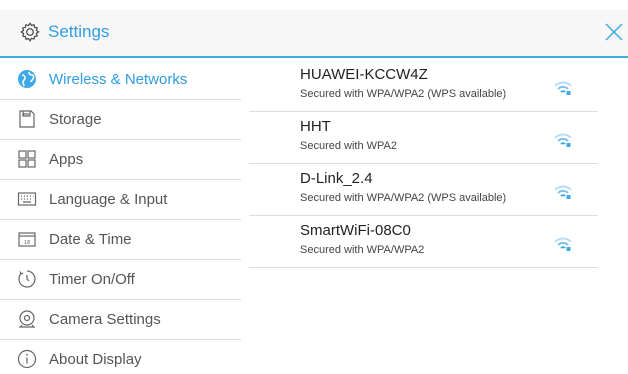 This screenshot has height=374, width=628. I want to click on sidebar-item-camera-settings: Camera Settings, so click(120, 320).